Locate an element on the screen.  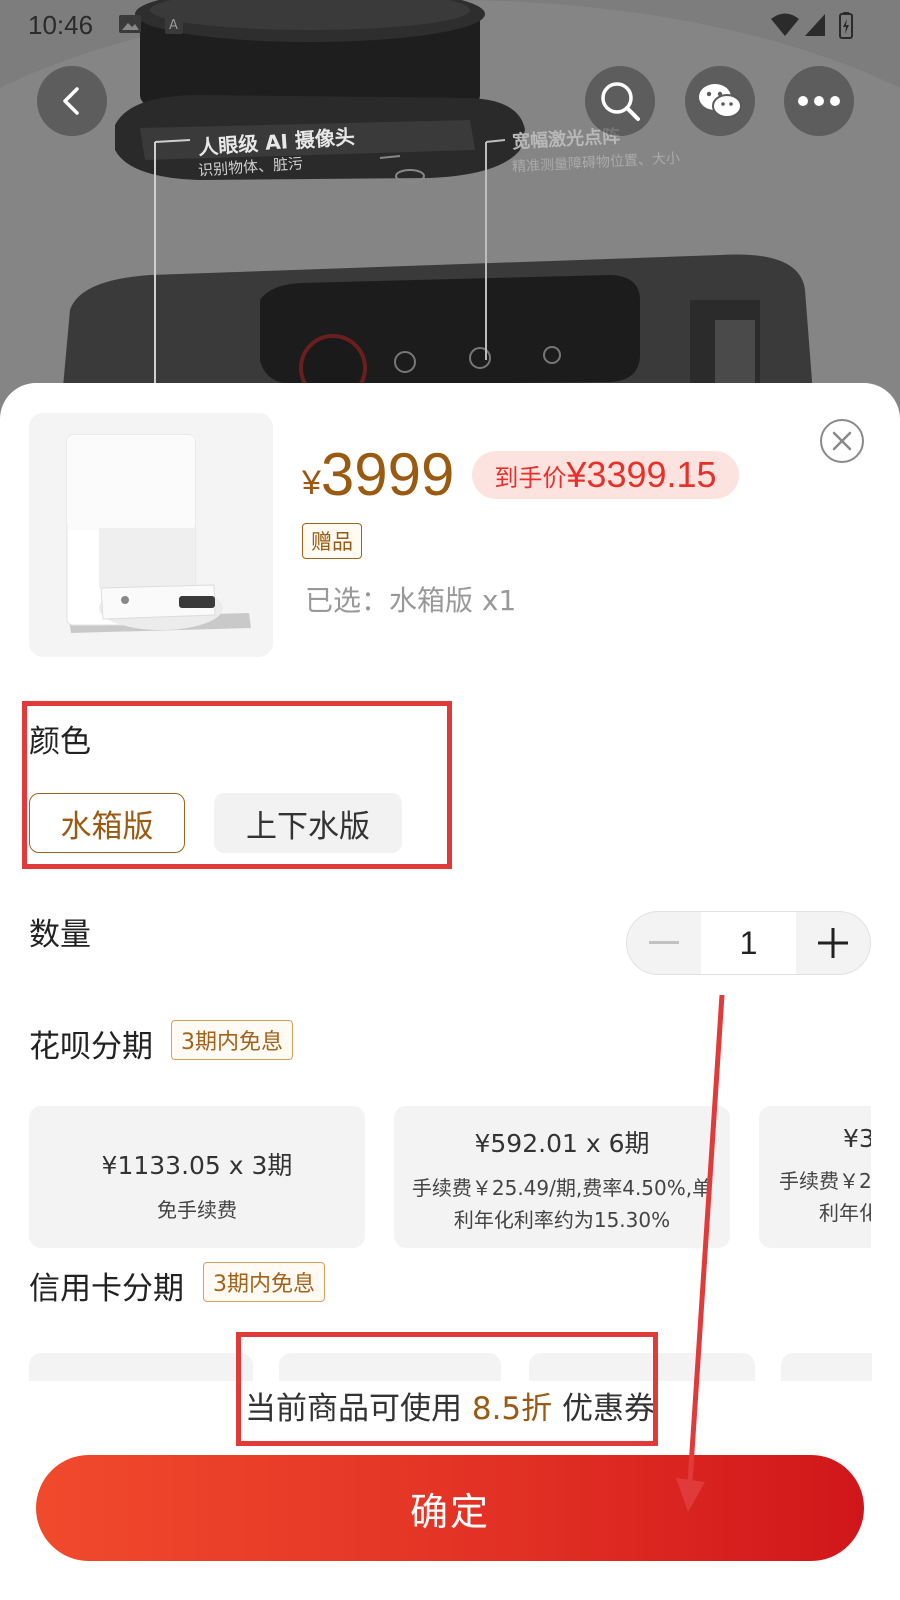
coupon-hint: 当前商品可使用 8.5折 优惠券 is located at coordinates (450, 1405).